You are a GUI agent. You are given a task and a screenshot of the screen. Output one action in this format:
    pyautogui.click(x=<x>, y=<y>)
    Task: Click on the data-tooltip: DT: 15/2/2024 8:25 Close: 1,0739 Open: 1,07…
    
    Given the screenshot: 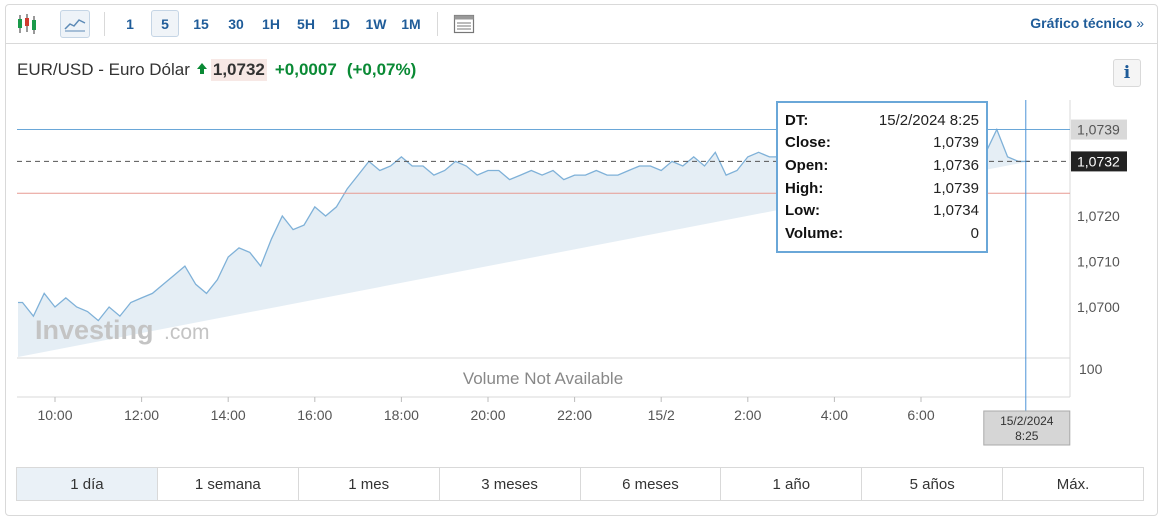 What is the action you would take?
    pyautogui.click(x=882, y=177)
    